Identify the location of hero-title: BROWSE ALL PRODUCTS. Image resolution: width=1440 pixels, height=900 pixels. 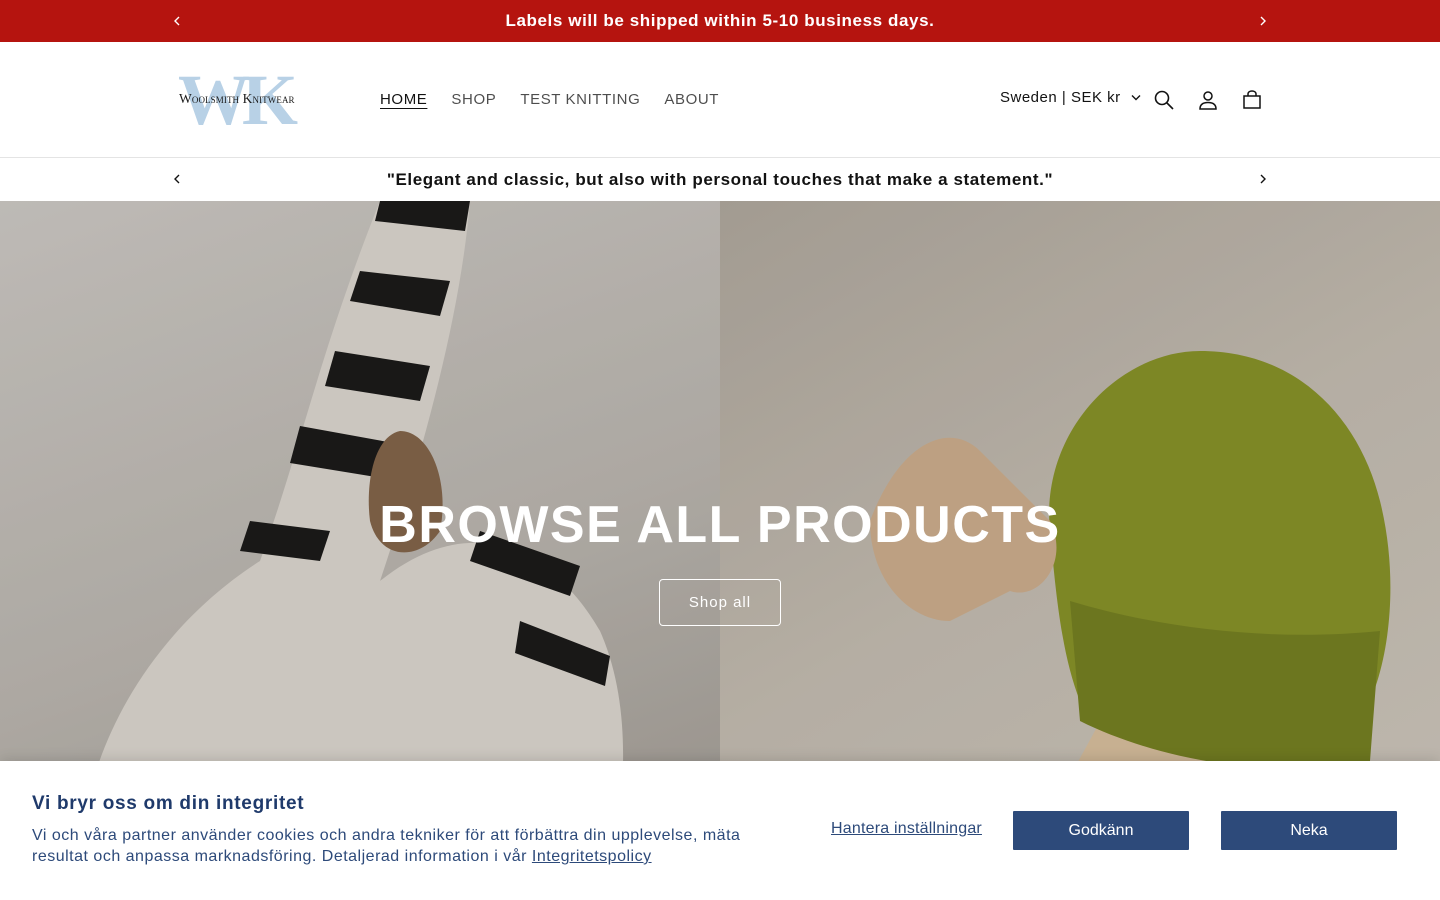
(720, 525).